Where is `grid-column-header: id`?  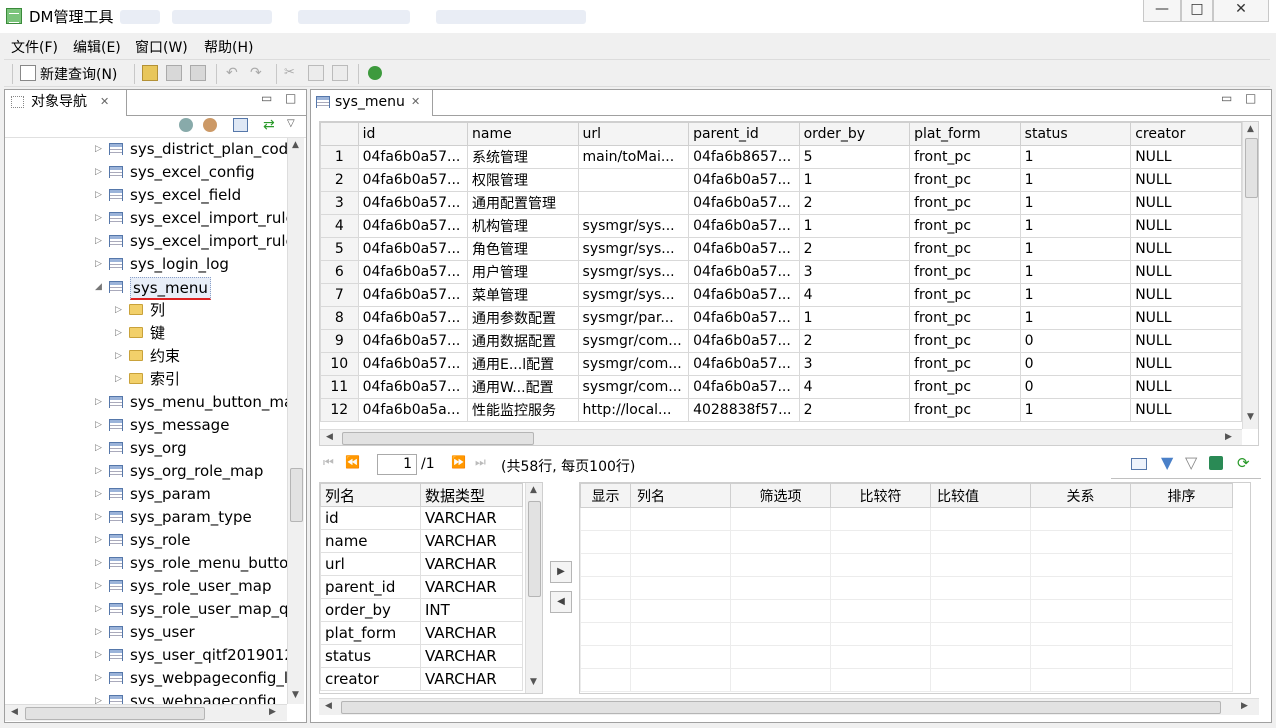
grid-column-header: id is located at coordinates (413, 134).